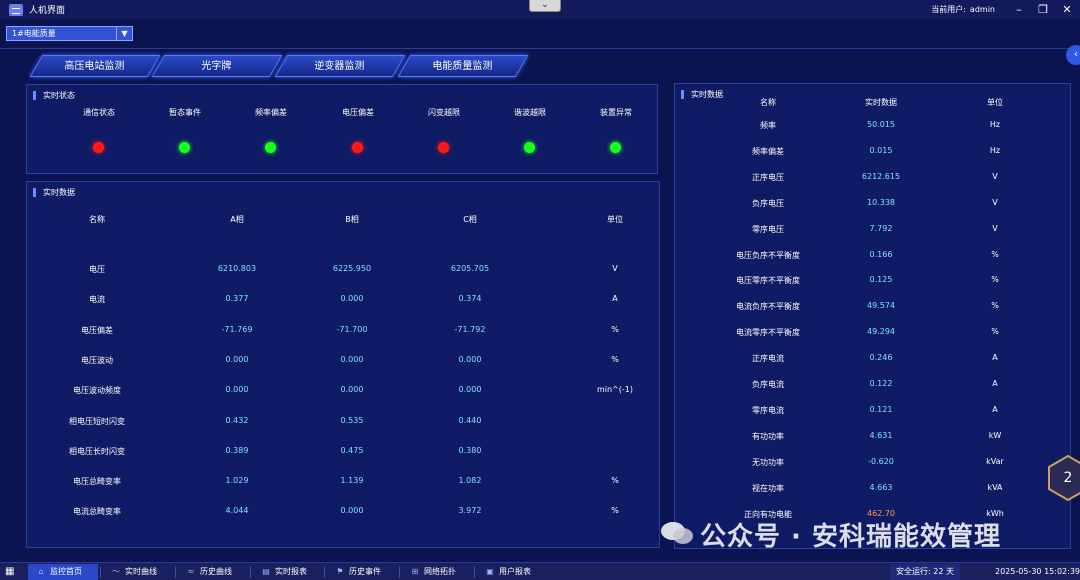  Describe the element at coordinates (982, 9) in the screenshot. I see `user-name: admin` at that location.